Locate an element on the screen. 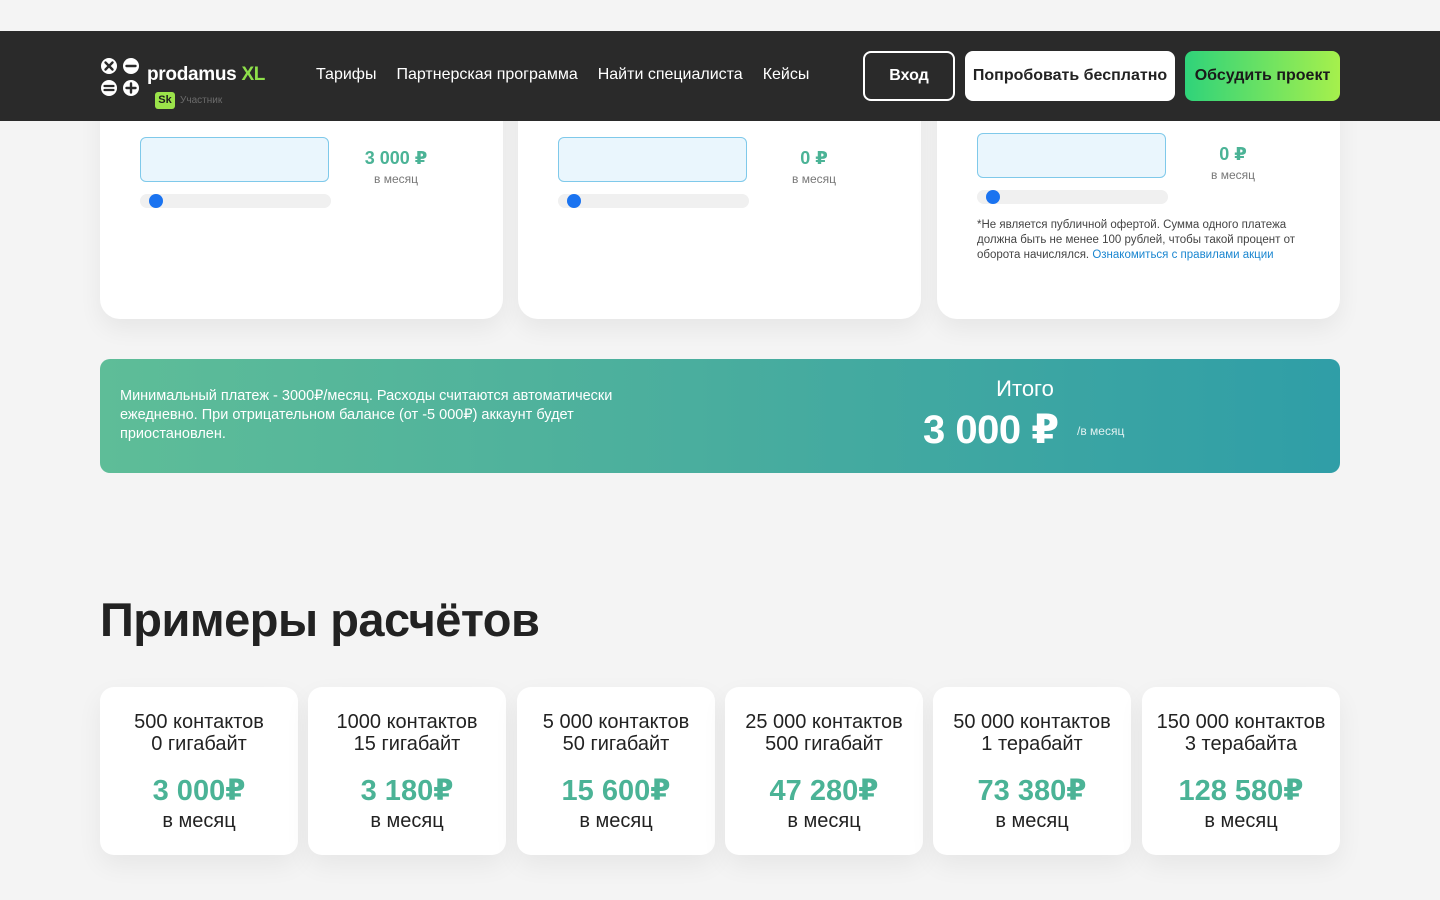  example-contacts: 500 контактов is located at coordinates (199, 722).